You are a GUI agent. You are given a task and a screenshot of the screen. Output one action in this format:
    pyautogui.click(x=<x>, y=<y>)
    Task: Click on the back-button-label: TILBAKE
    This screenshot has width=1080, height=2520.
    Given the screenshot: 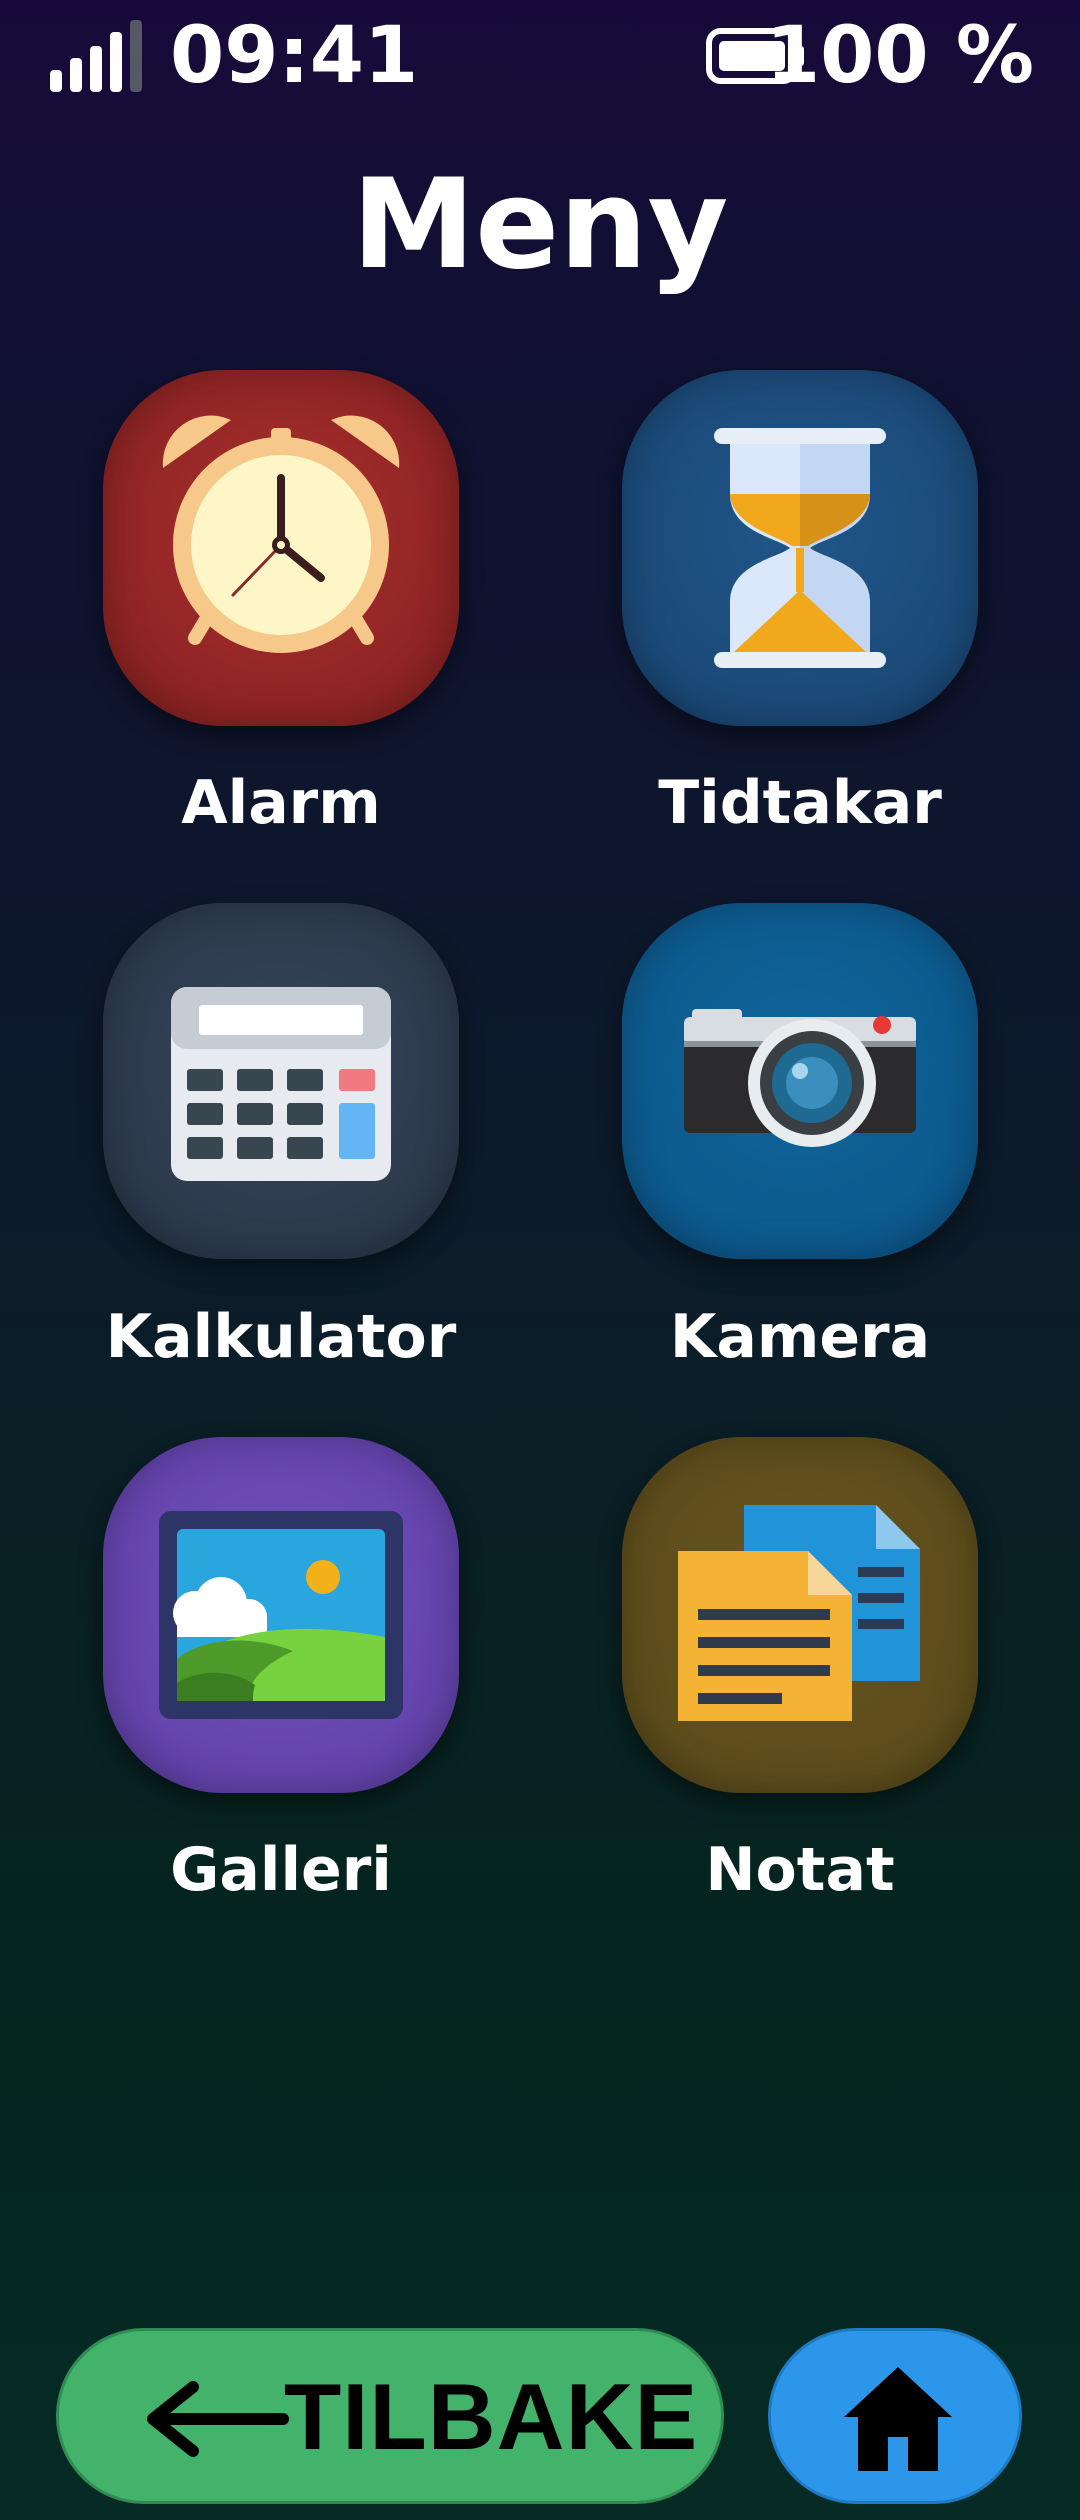 What is the action you would take?
    pyautogui.click(x=491, y=2416)
    